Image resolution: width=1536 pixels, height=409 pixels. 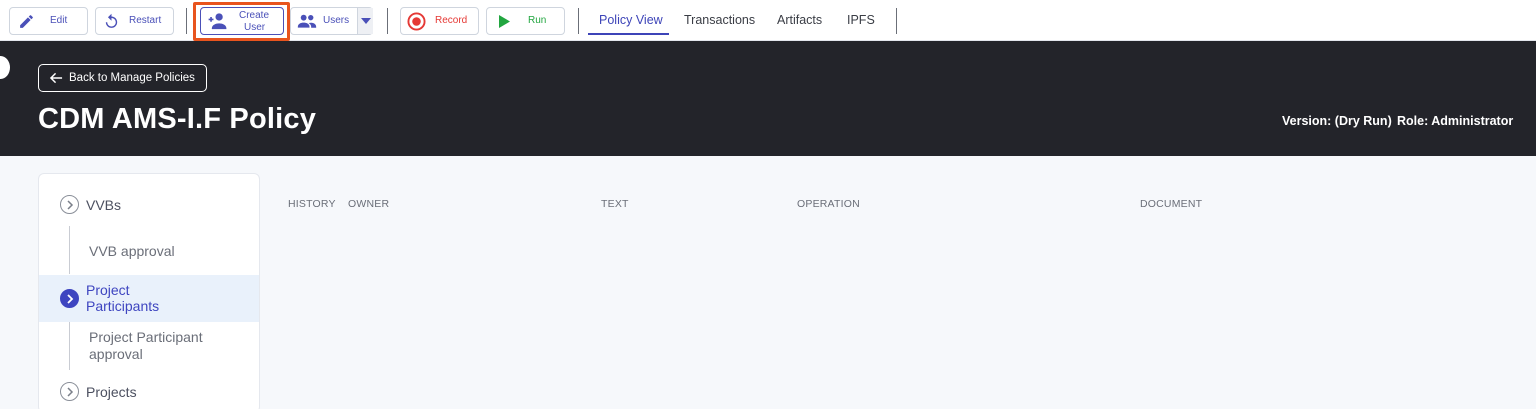 I want to click on arrow-left-icon, so click(x=56, y=78).